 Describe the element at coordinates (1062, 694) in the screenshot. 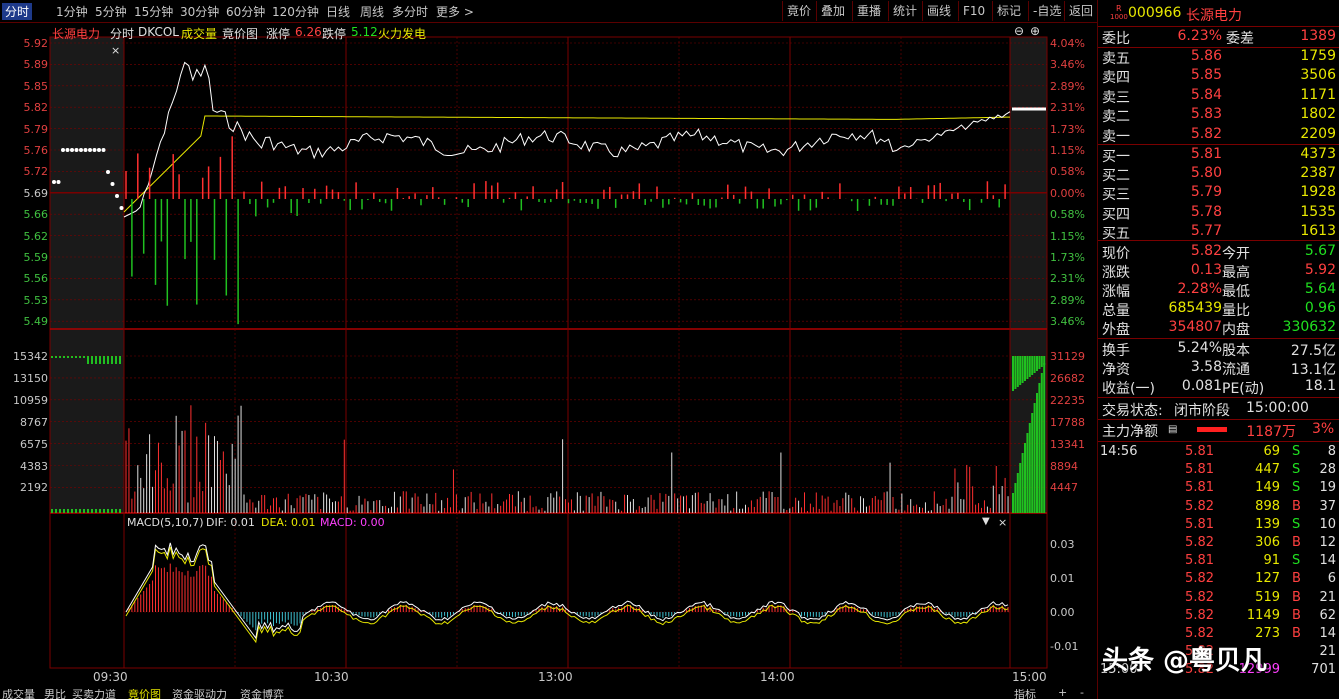

I see `zoom-in-button: +` at that location.